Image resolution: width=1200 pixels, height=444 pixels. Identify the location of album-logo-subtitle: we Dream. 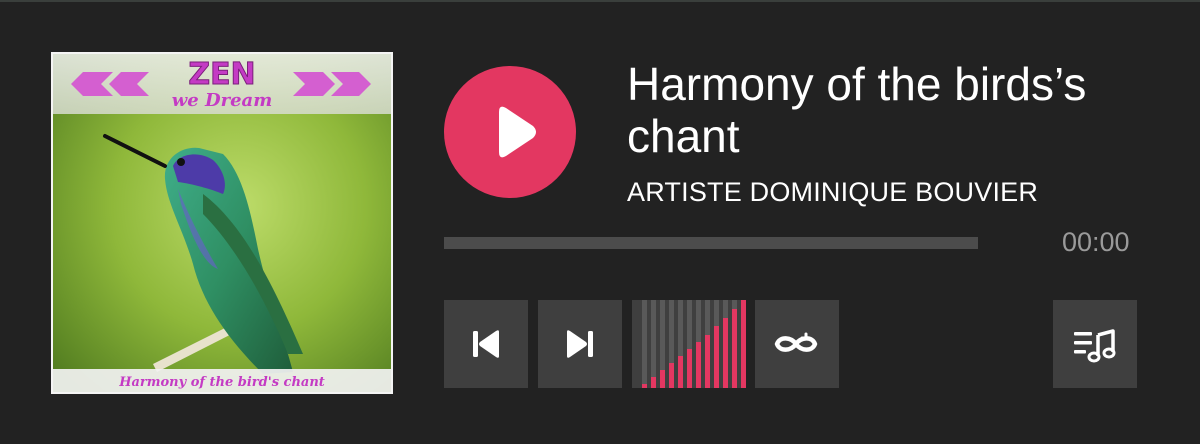
(222, 100).